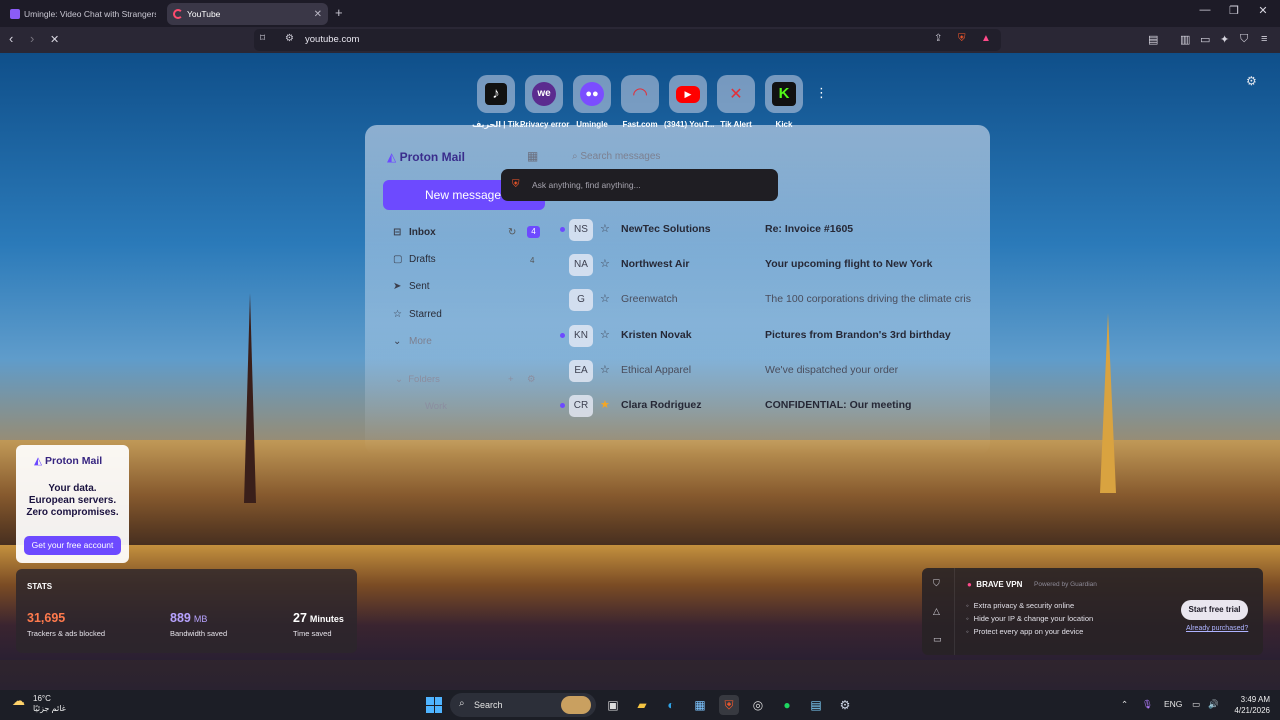 This screenshot has width=1280, height=720. What do you see at coordinates (68, 461) in the screenshot?
I see `ad-brand: ◭ Proton Mail` at bounding box center [68, 461].